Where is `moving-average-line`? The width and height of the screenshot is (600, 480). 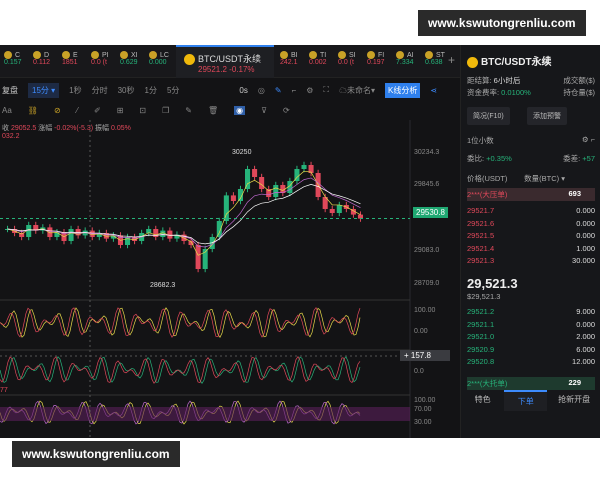
moving-average-line is located at coordinates (184, 212).